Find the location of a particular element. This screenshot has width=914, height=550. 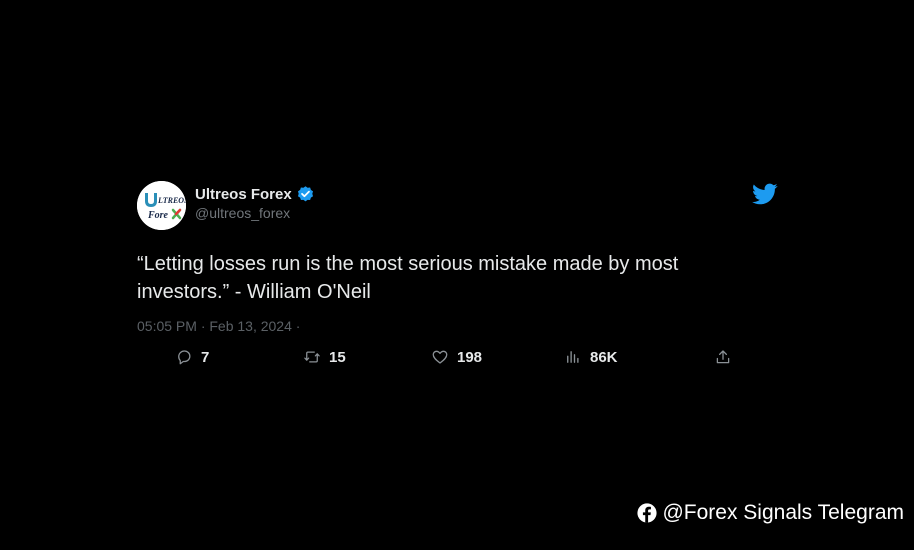

like-count: 198 is located at coordinates (470, 357).